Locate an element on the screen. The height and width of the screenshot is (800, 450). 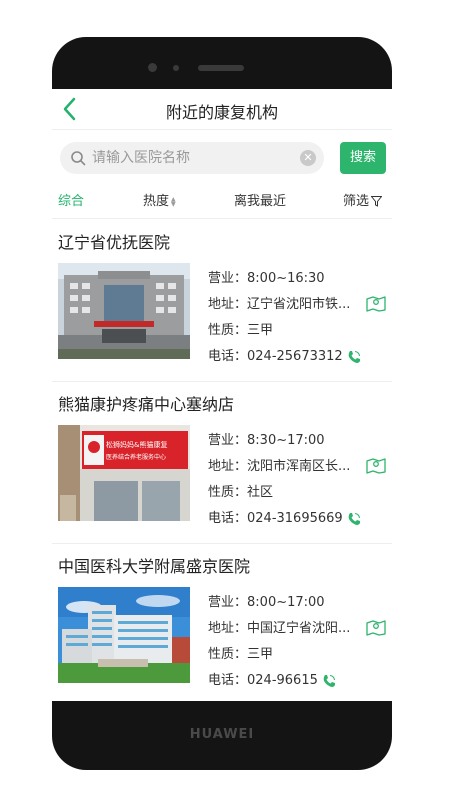
device-brand: HUAWEI is located at coordinates (222, 734).